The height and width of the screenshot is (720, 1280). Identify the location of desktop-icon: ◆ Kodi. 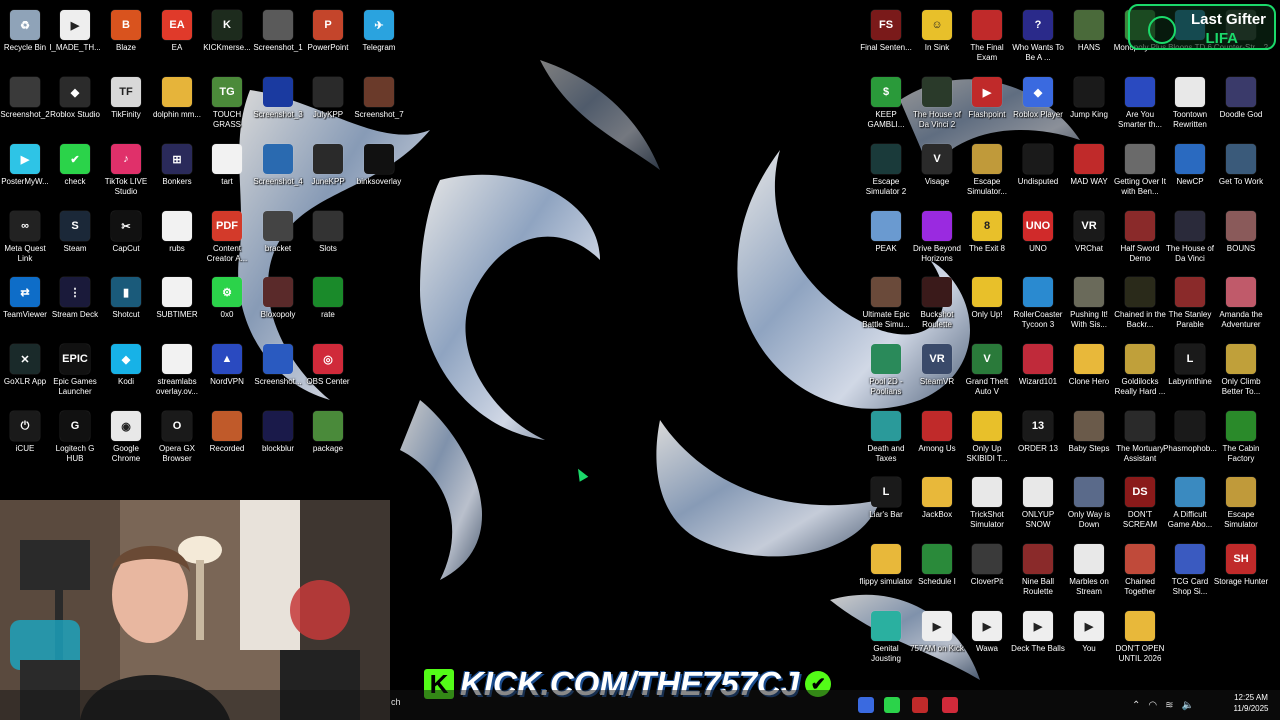
(126, 370).